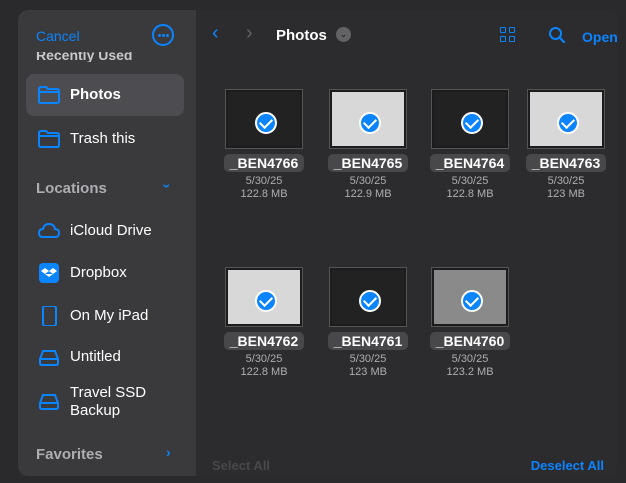 The image size is (626, 483). I want to click on sidebar-item-label: iCloud Drive, so click(111, 230).